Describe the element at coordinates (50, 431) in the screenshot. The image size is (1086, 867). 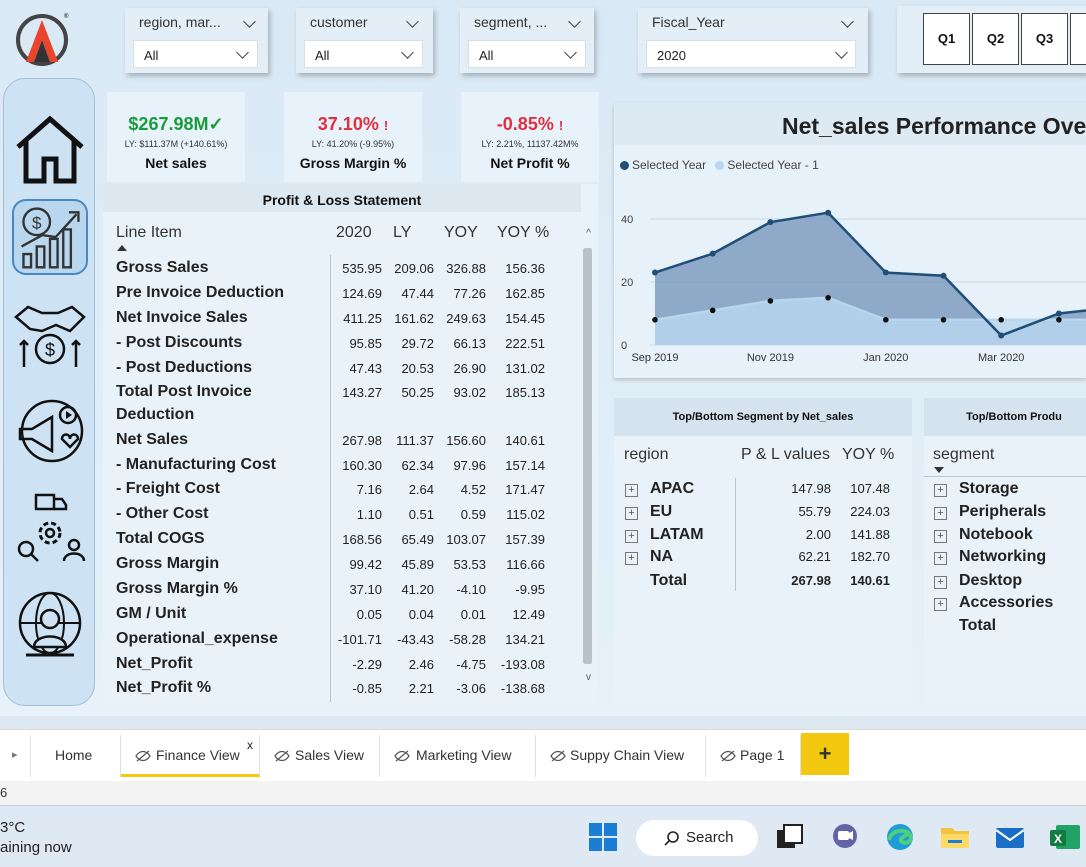
I see `marketing-megaphone-icon` at that location.